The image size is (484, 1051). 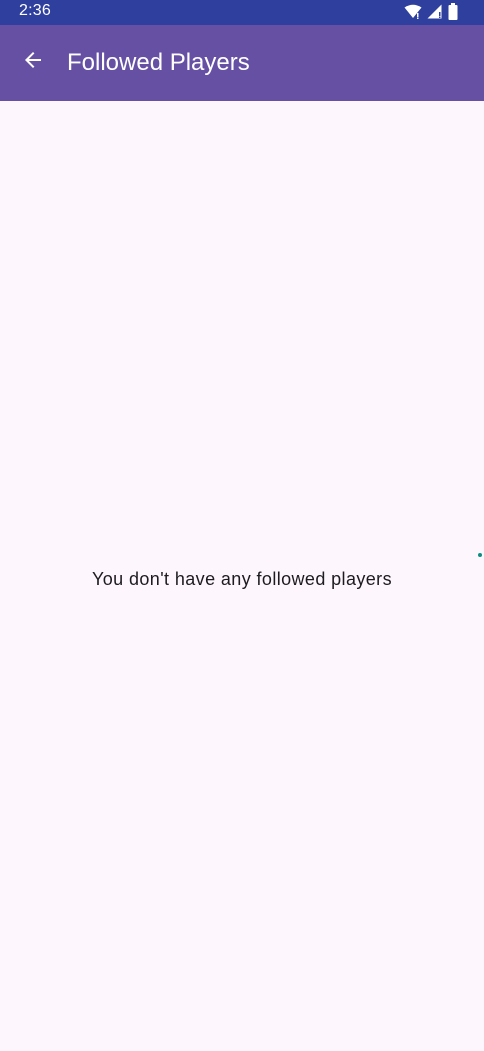 What do you see at coordinates (435, 11) in the screenshot?
I see `signal-icon` at bounding box center [435, 11].